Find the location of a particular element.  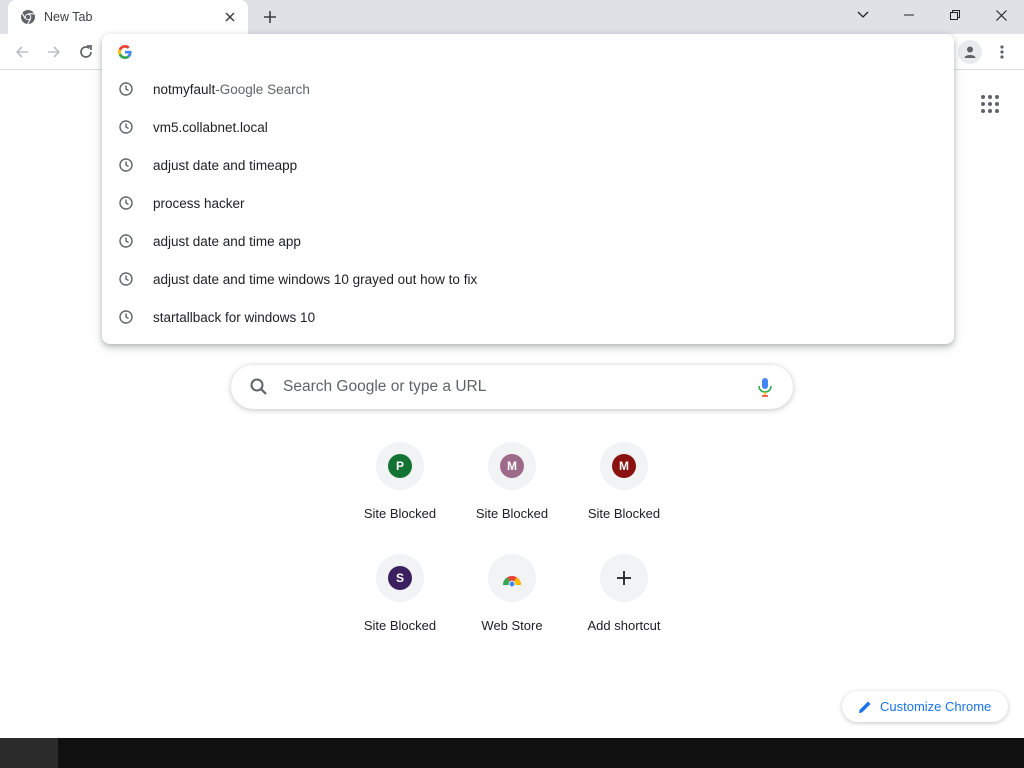

suggestion-text: adjust date and timeapp is located at coordinates (225, 165).